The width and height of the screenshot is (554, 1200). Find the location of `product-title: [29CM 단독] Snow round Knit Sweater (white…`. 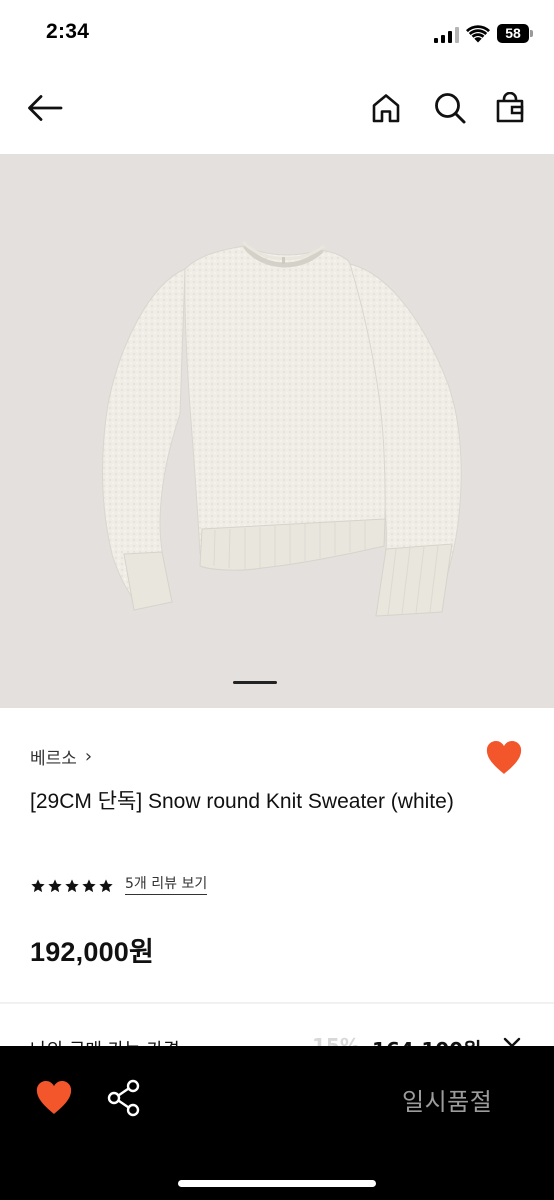

product-title: [29CM 단독] Snow round Knit Sweater (white… is located at coordinates (242, 801).